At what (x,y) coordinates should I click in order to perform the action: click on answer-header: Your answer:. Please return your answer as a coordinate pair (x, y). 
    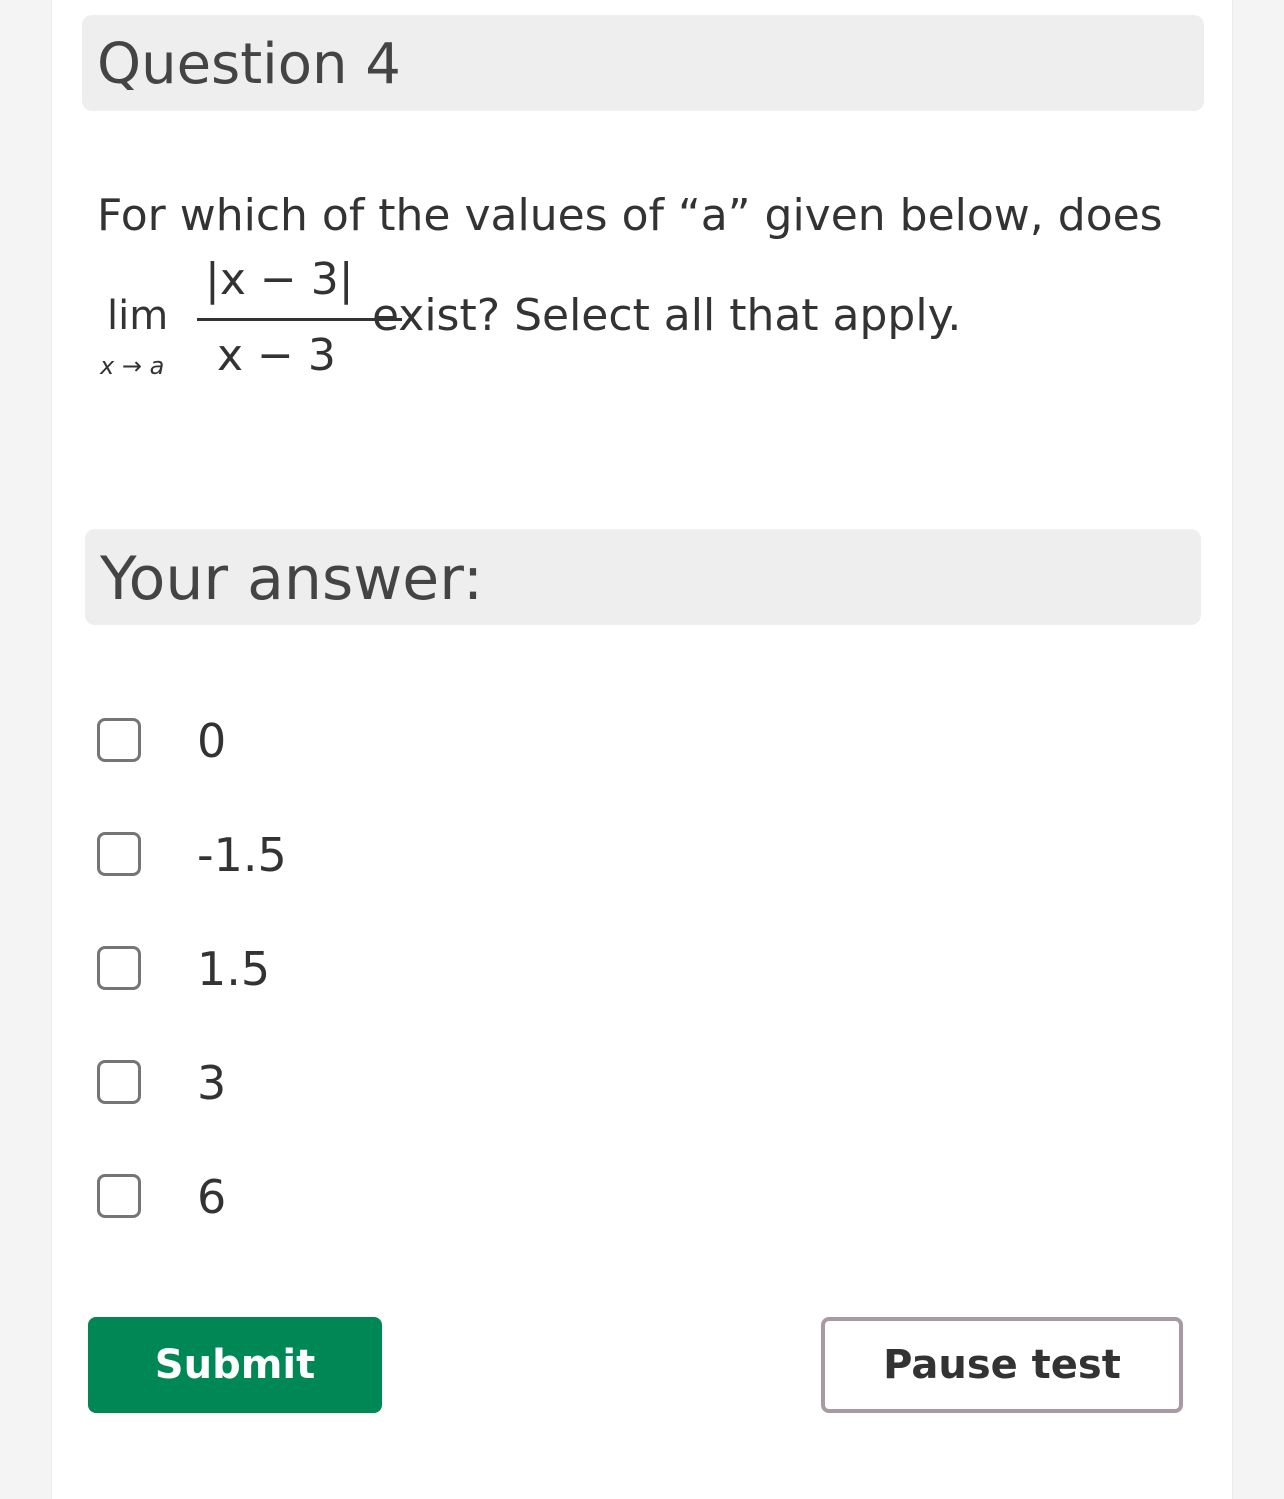
    Looking at the image, I should click on (643, 577).